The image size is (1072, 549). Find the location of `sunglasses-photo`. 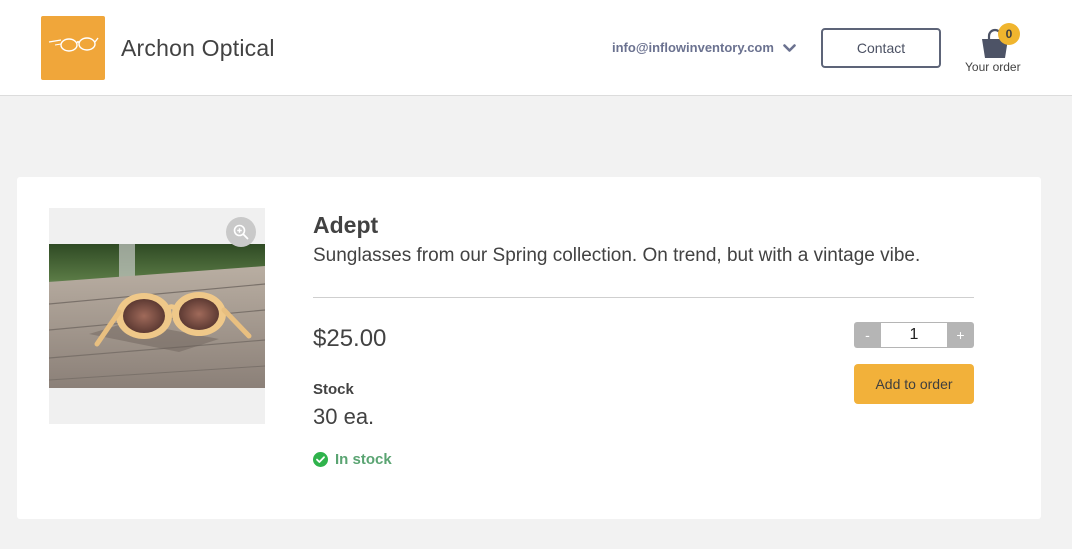

sunglasses-photo is located at coordinates (157, 316).